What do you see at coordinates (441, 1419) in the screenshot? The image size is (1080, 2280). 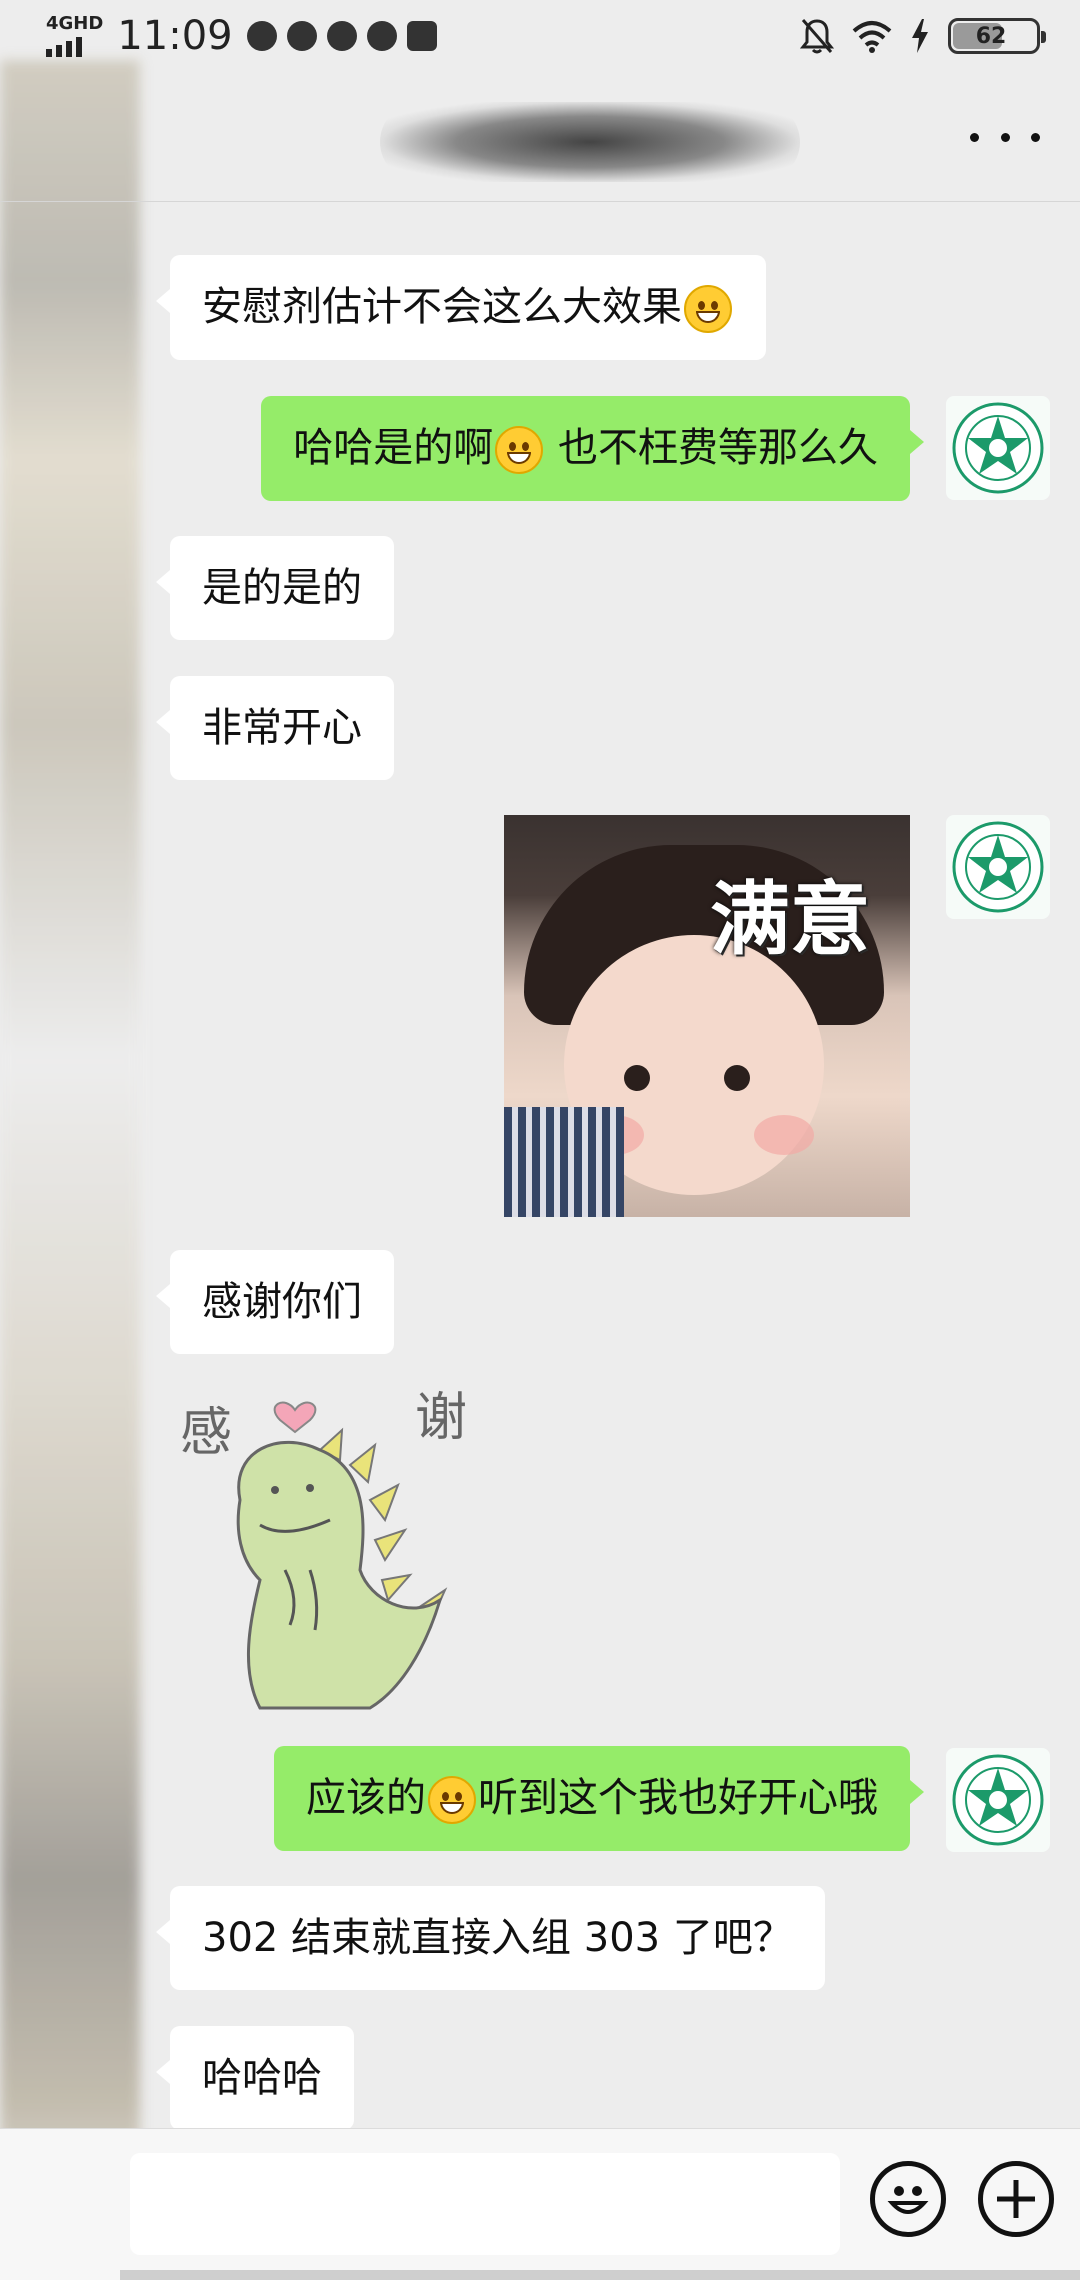 I see `svg-text: 谢` at bounding box center [441, 1419].